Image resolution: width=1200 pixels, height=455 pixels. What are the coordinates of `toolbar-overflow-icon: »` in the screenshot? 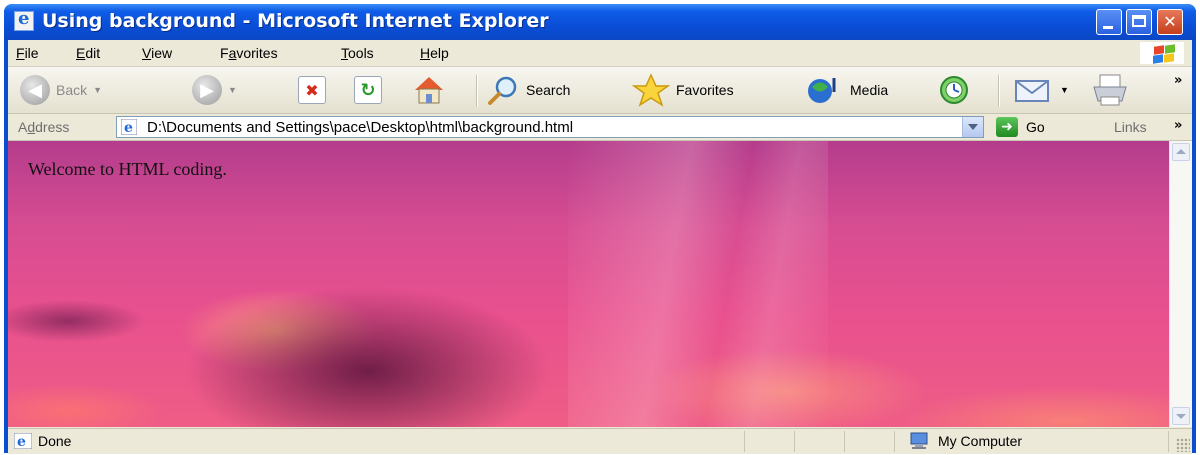 It's located at (1178, 80).